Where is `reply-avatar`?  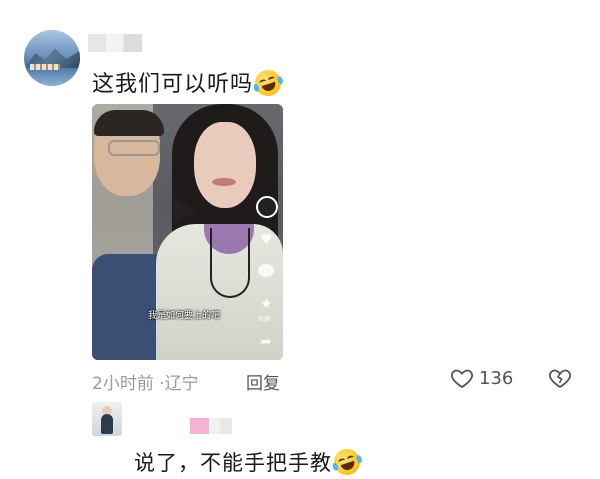
reply-avatar is located at coordinates (107, 419).